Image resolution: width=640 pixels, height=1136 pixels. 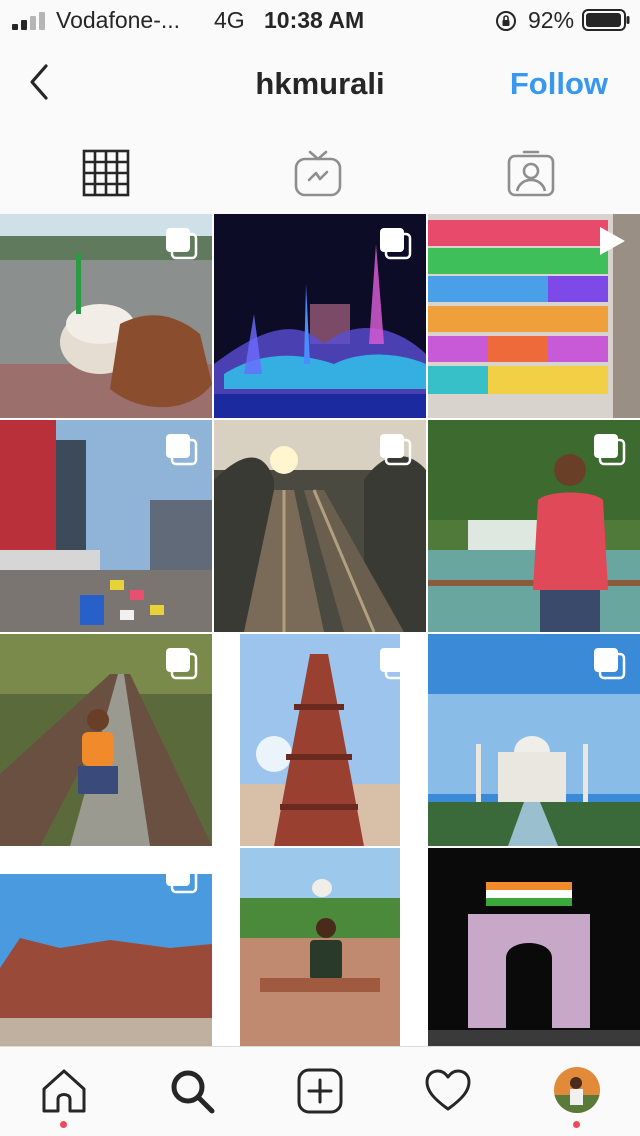 What do you see at coordinates (606, 20) in the screenshot?
I see `battery-icon` at bounding box center [606, 20].